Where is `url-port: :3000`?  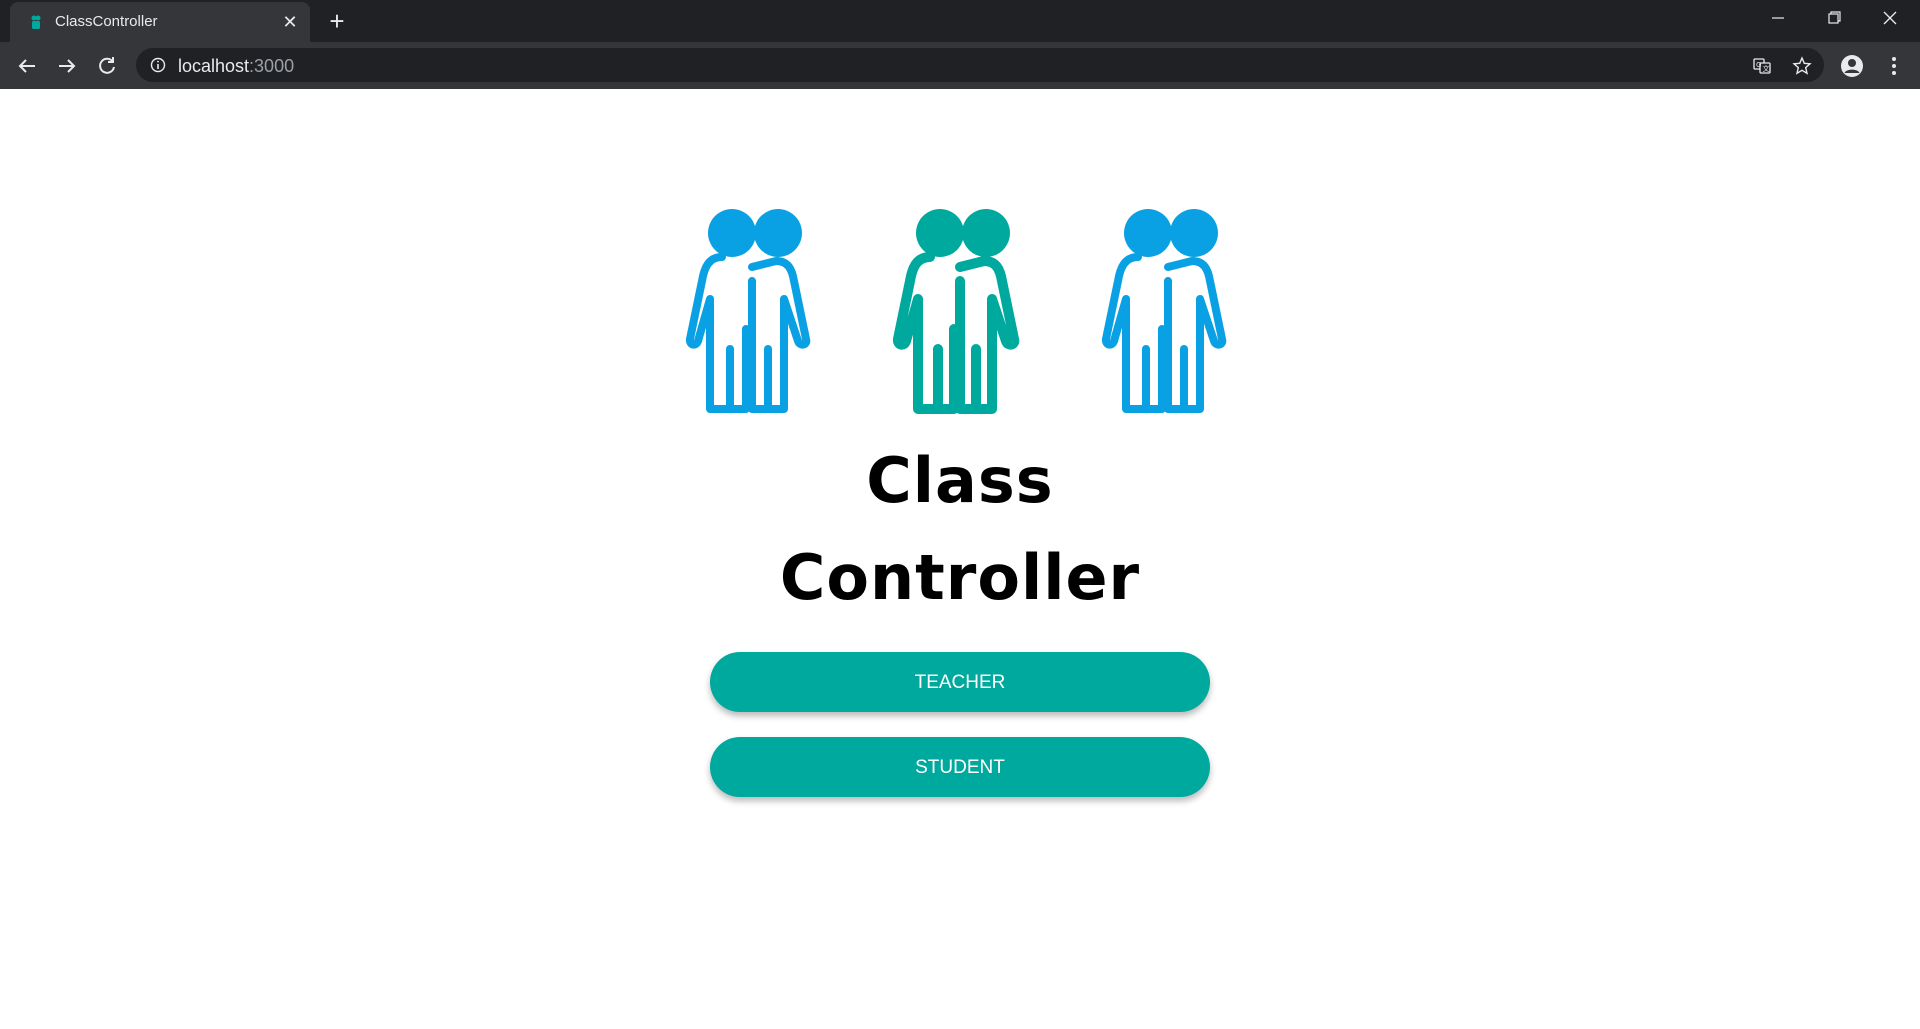 url-port: :3000 is located at coordinates (272, 66).